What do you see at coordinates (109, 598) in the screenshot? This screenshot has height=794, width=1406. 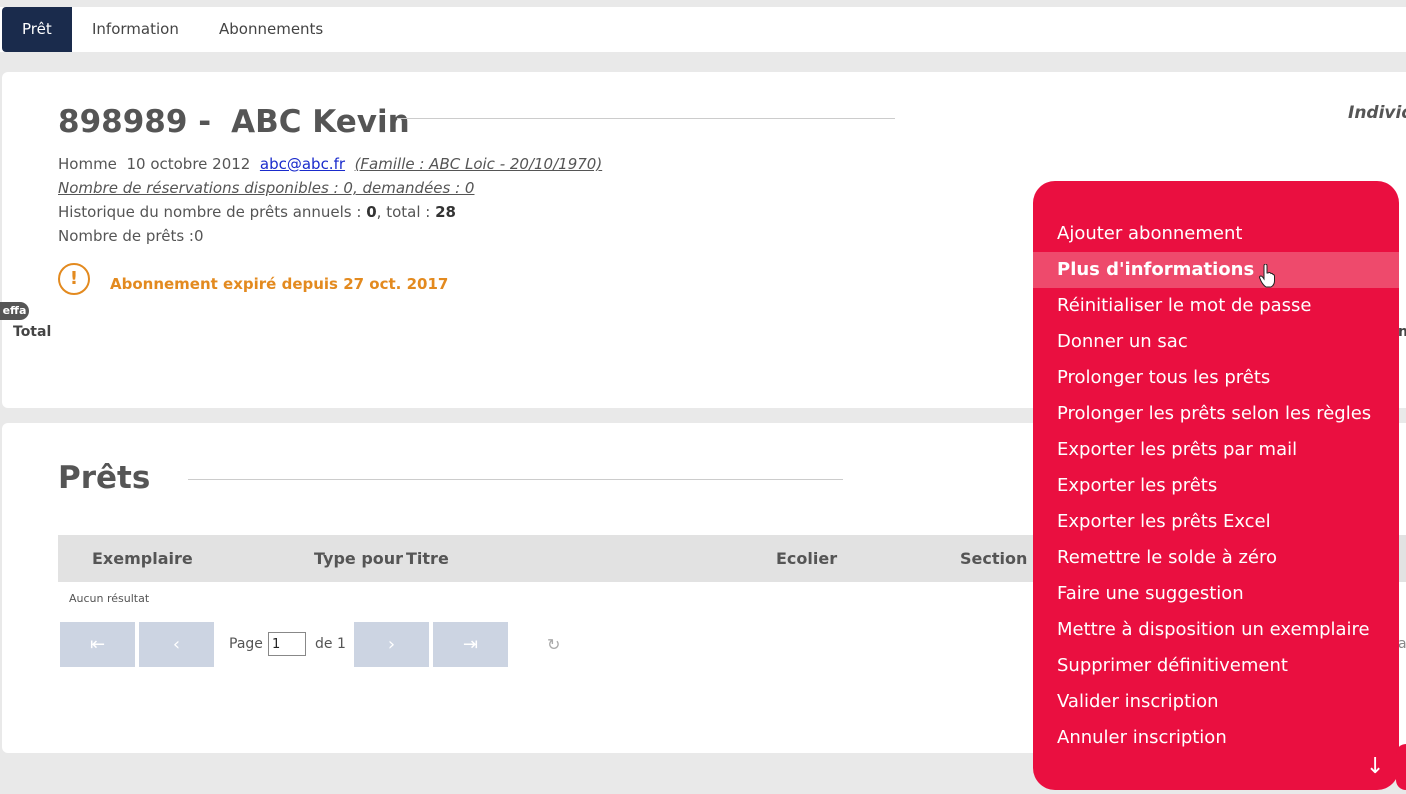 I see `empty-result: Aucun résultat` at bounding box center [109, 598].